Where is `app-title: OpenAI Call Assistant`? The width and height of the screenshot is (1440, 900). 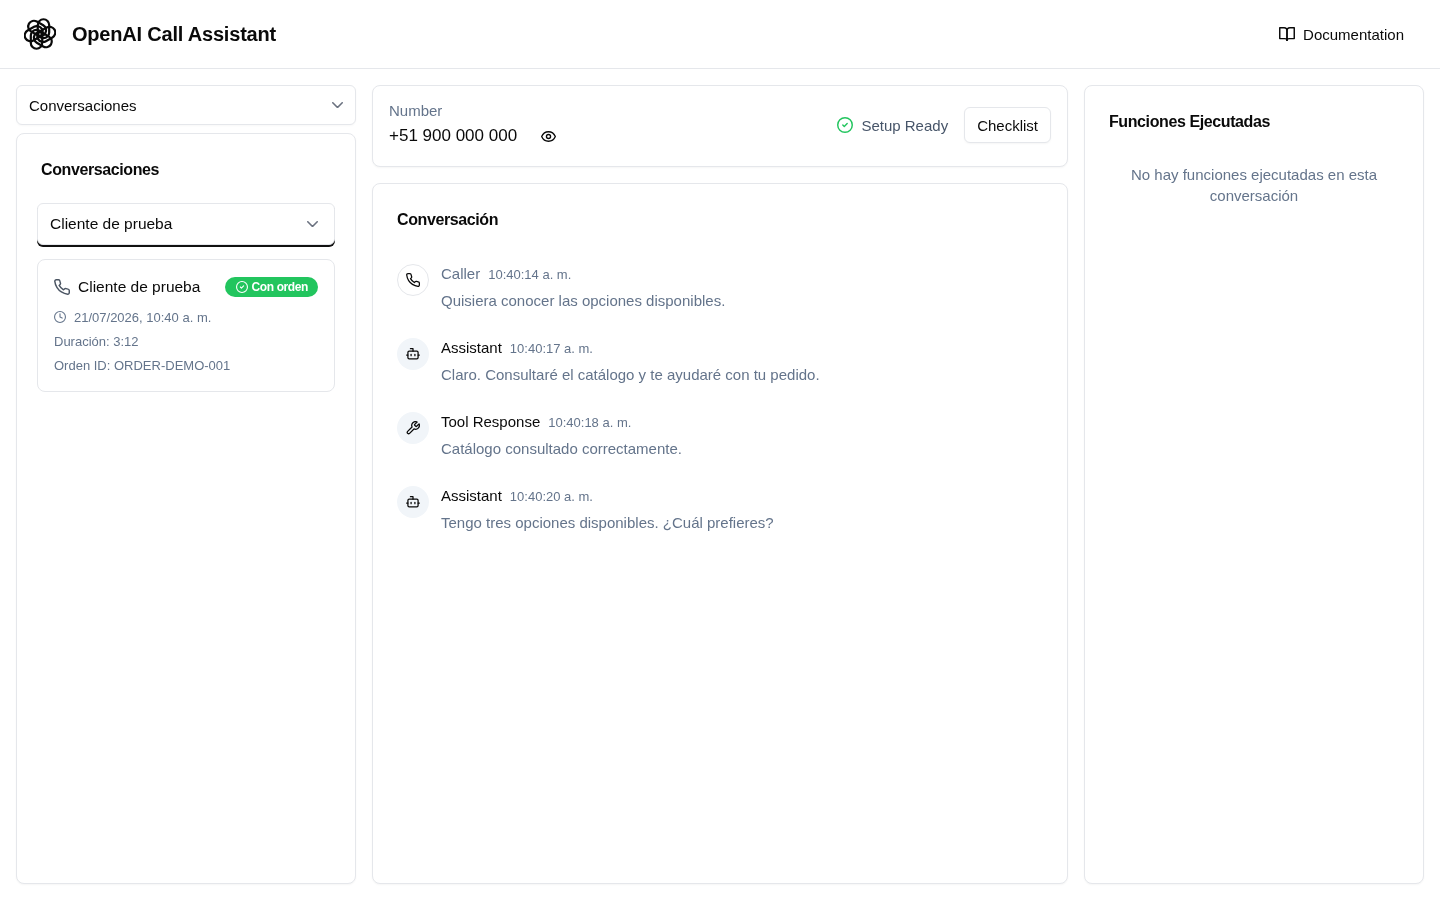 app-title: OpenAI Call Assistant is located at coordinates (174, 34).